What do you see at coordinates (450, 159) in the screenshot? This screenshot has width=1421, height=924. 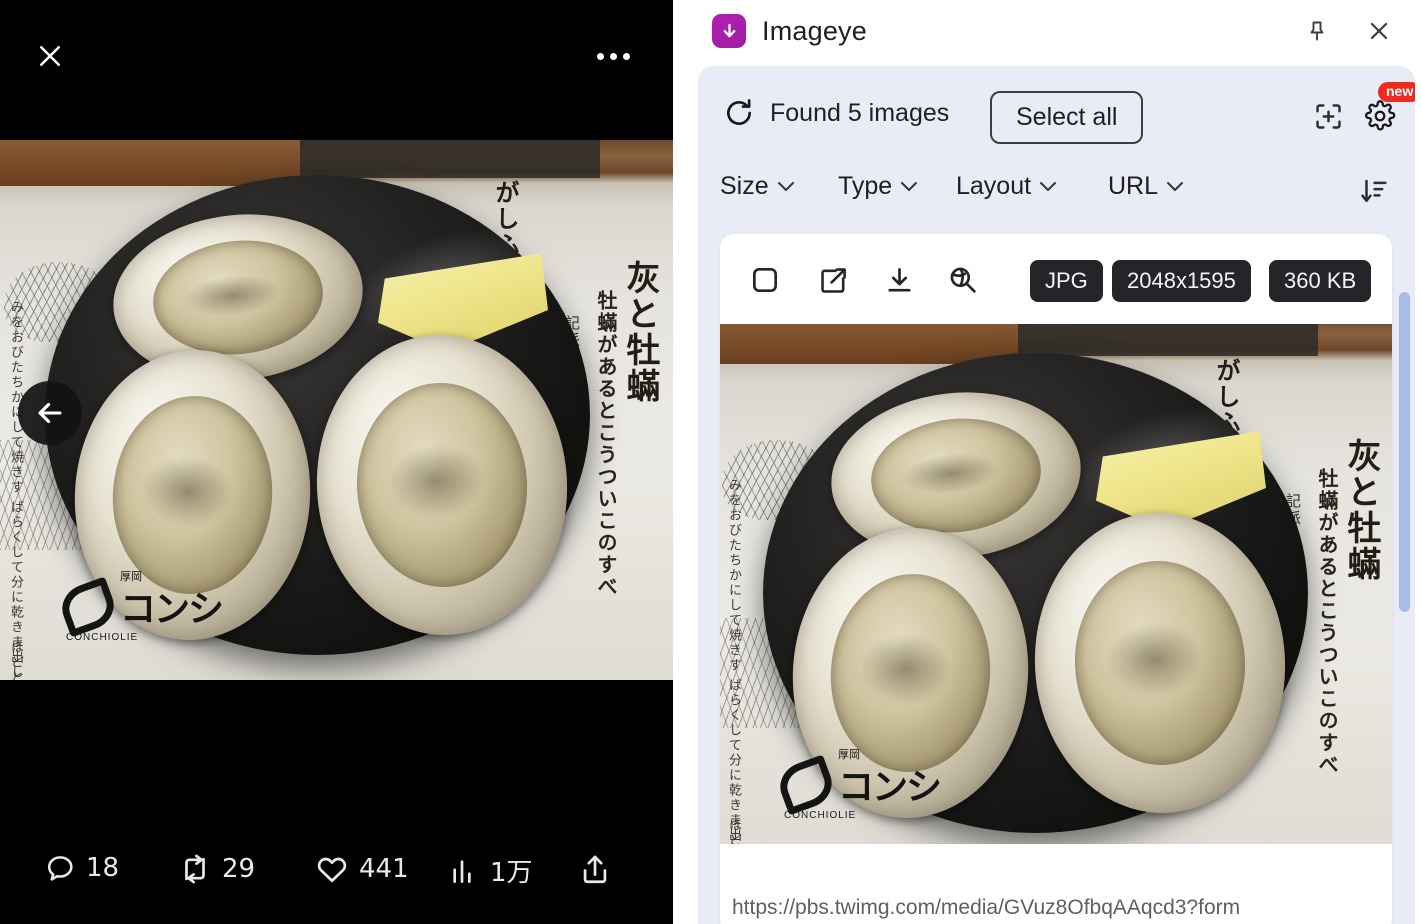 I see `background-shadow` at bounding box center [450, 159].